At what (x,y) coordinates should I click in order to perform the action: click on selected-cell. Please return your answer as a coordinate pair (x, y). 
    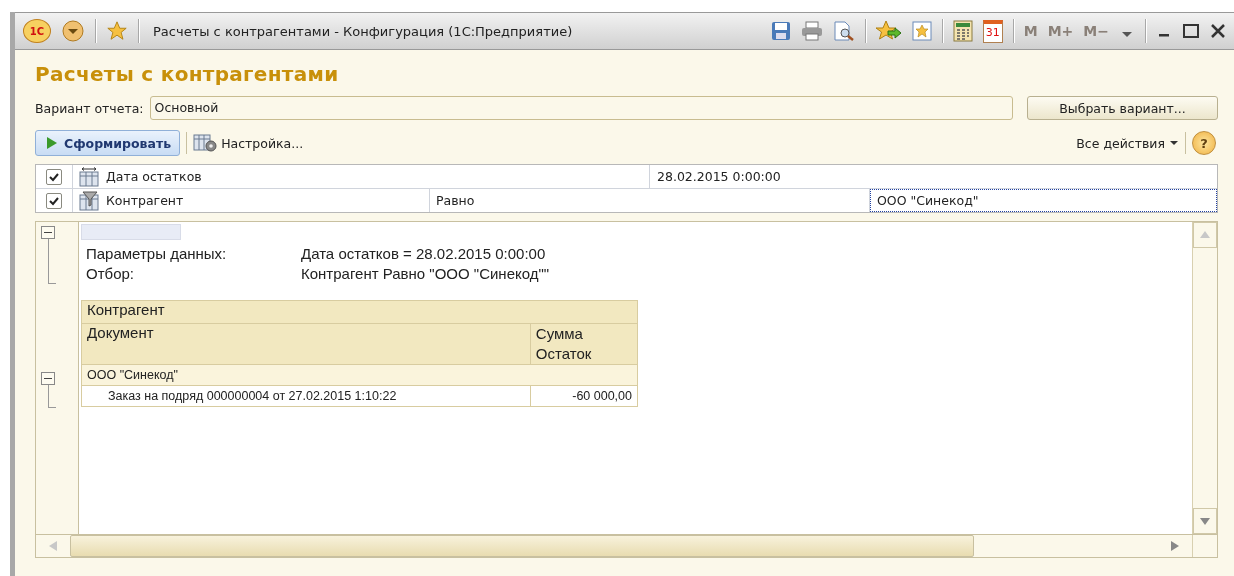
    Looking at the image, I should click on (131, 232).